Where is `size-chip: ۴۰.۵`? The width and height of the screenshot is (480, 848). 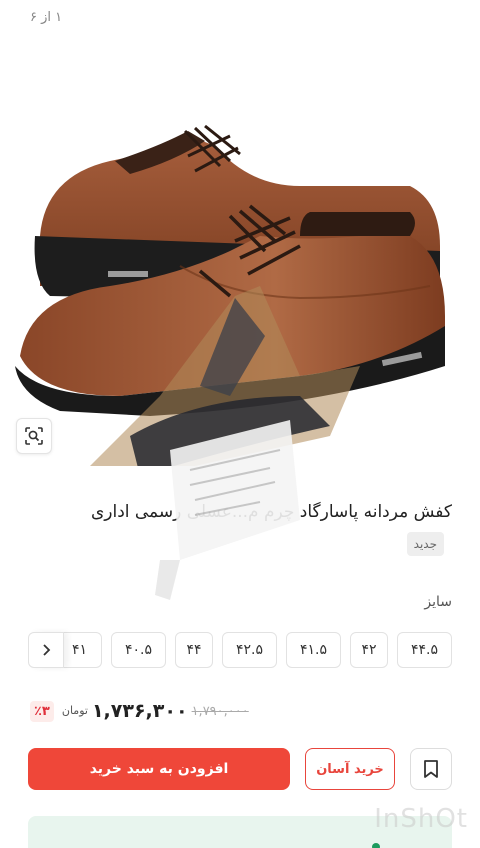
size-chip: ۴۰.۵ is located at coordinates (138, 650).